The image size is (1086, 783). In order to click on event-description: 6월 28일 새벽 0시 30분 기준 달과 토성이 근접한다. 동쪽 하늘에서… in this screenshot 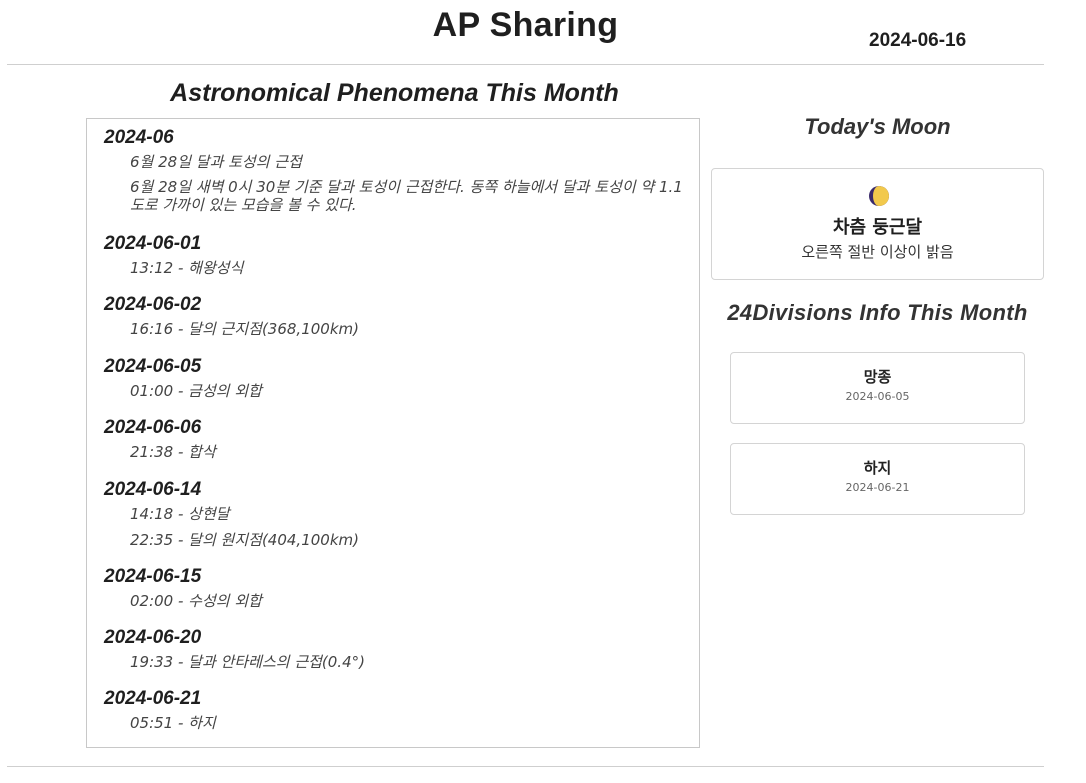, I will do `click(406, 196)`.